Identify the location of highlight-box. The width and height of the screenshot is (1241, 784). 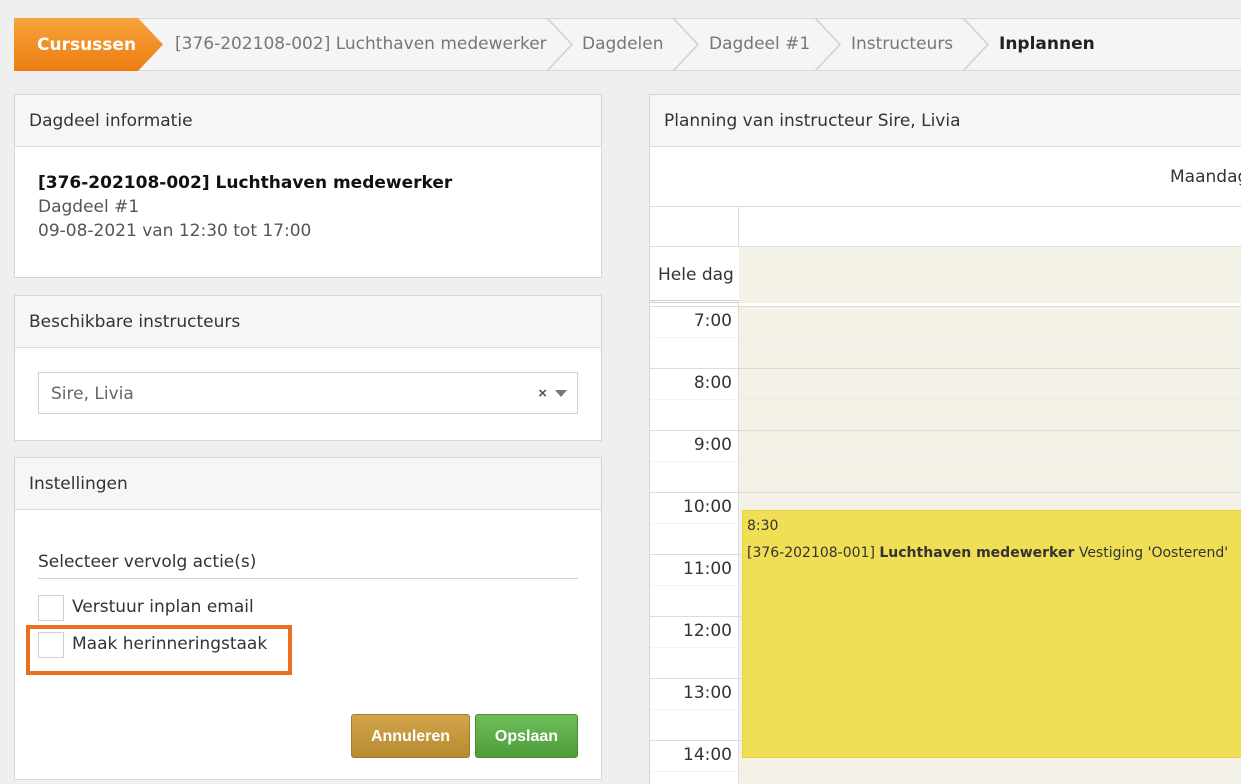
(159, 650).